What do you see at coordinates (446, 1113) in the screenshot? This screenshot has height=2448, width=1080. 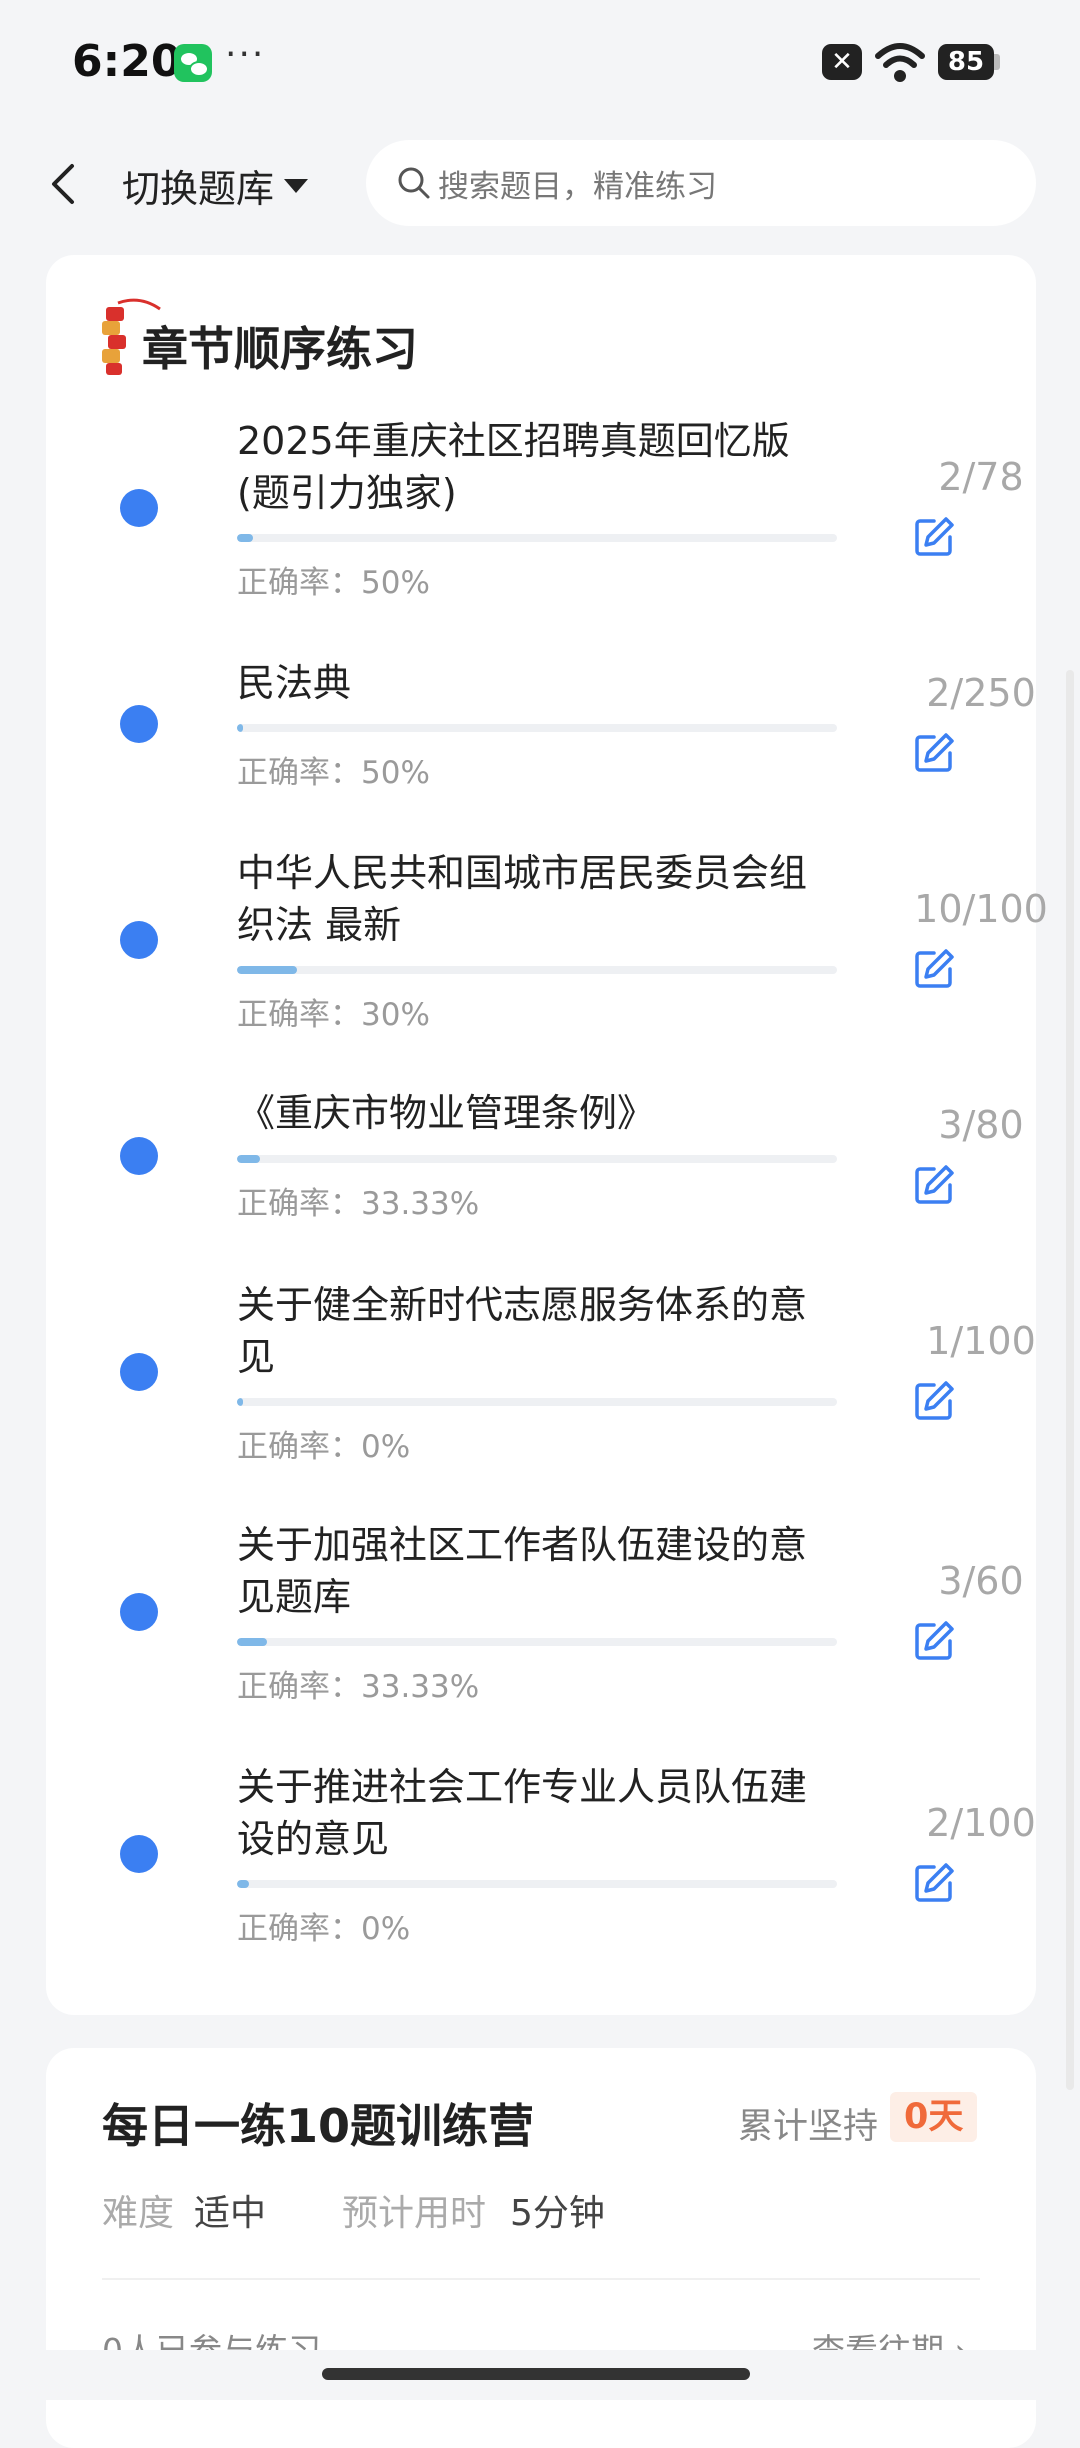 I see `chapter-item-title: 《重庆市物业管理条例》` at bounding box center [446, 1113].